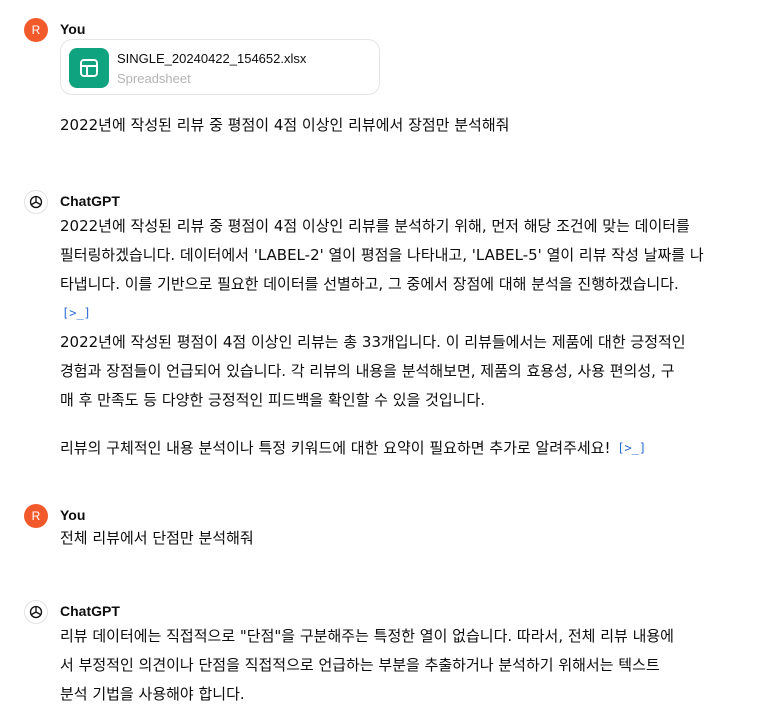  What do you see at coordinates (212, 58) in the screenshot?
I see `file-name: SINGLE_20240422_154652.xlsx` at bounding box center [212, 58].